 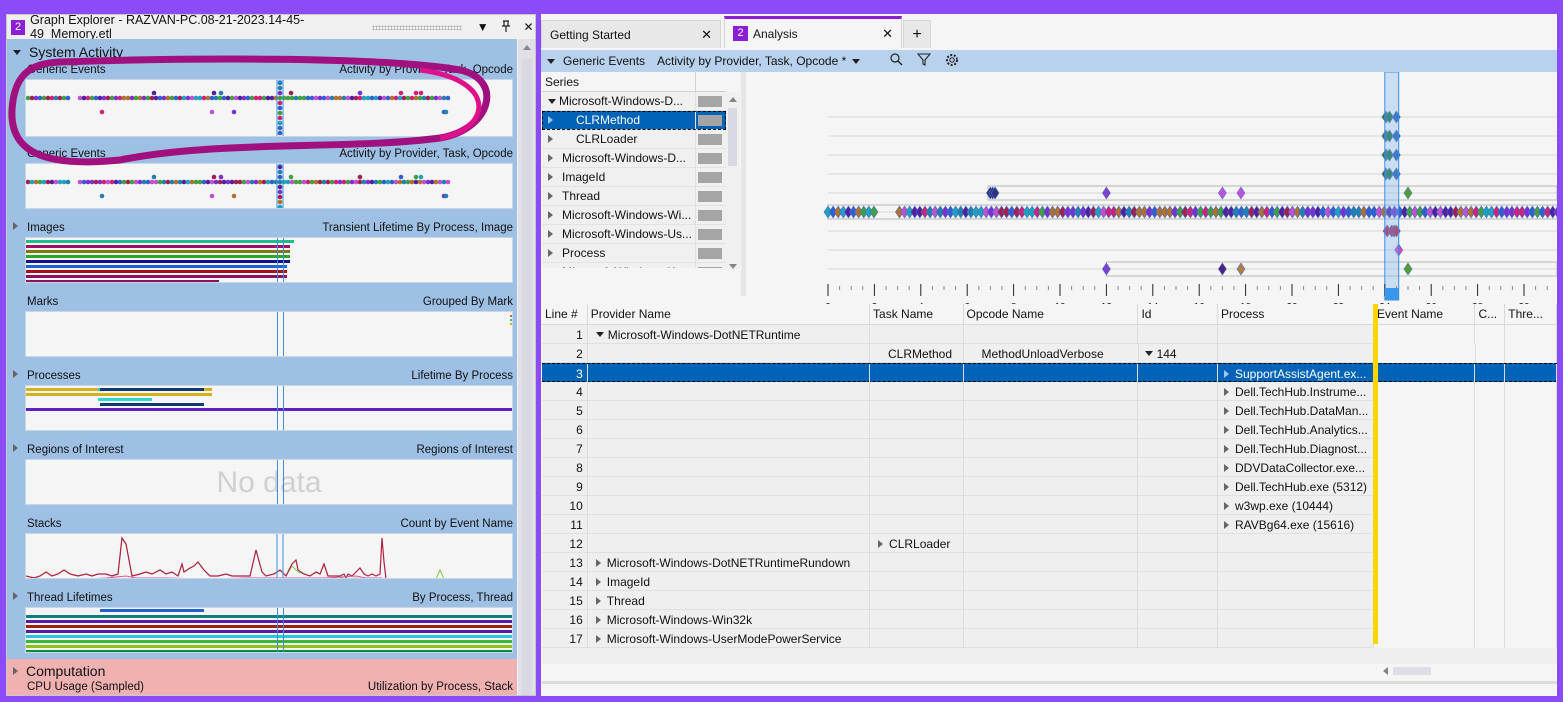 I want to click on scroll-left-icon, so click(x=1385, y=671).